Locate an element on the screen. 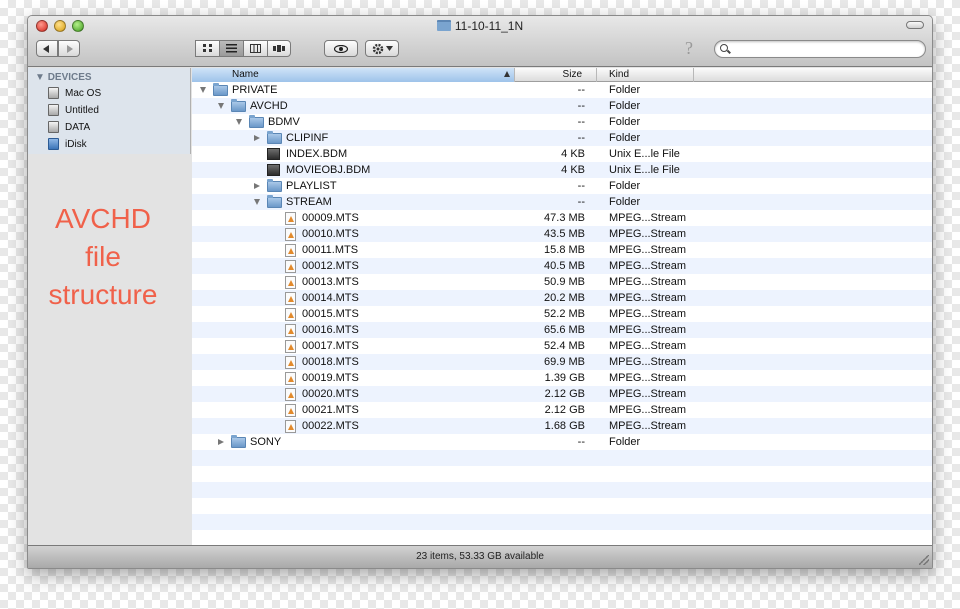  table-row: AVCHD -- Folder is located at coordinates (562, 106).